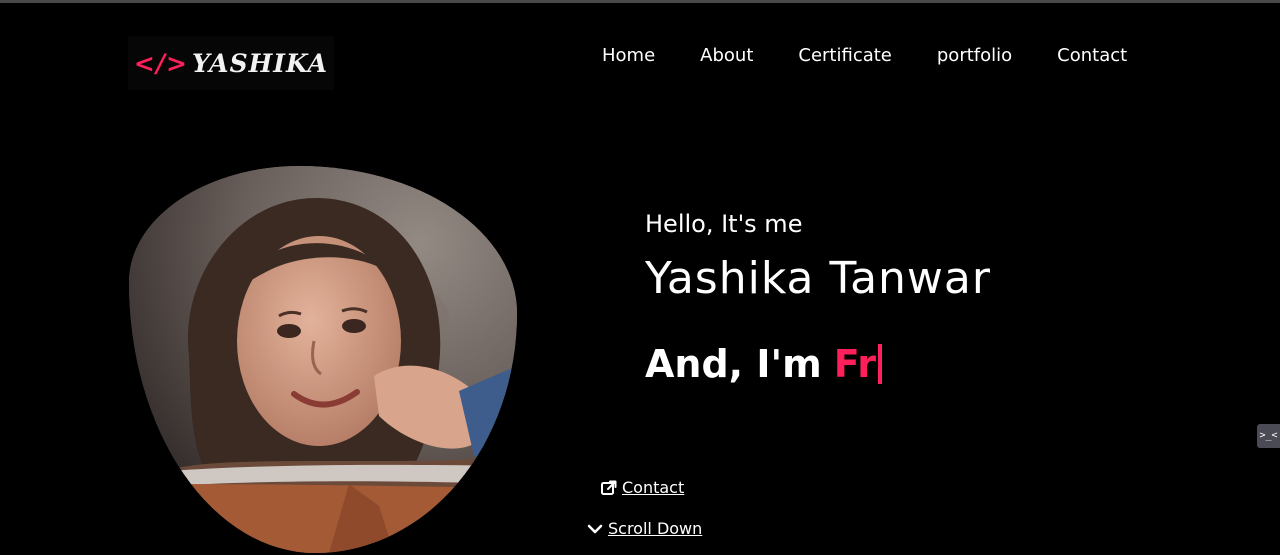  Describe the element at coordinates (1092, 56) in the screenshot. I see `nav-item-contact: Contact` at that location.